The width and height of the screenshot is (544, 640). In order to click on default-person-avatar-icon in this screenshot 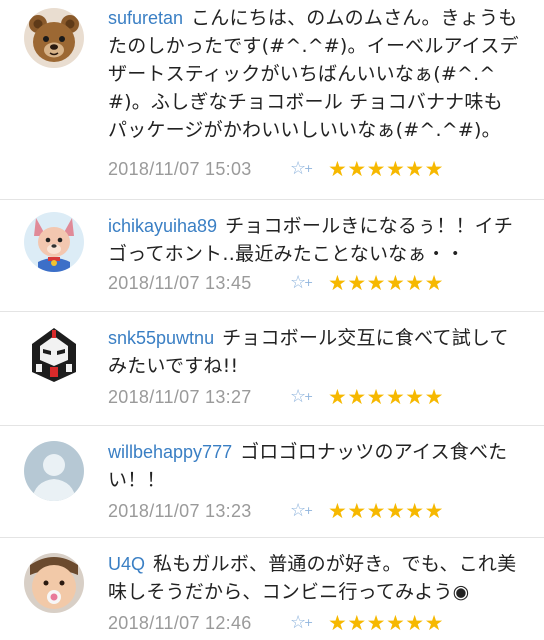, I will do `click(54, 471)`.